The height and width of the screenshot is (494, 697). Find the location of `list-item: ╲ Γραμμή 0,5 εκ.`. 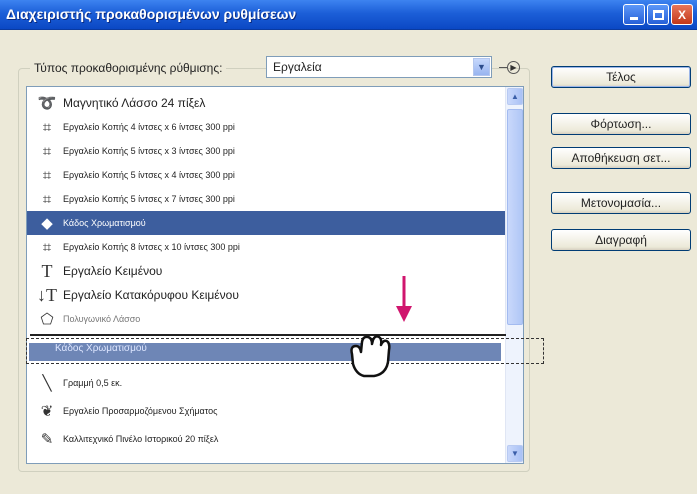

list-item: ╲ Γραμμή 0,5 εκ. is located at coordinates (266, 383).